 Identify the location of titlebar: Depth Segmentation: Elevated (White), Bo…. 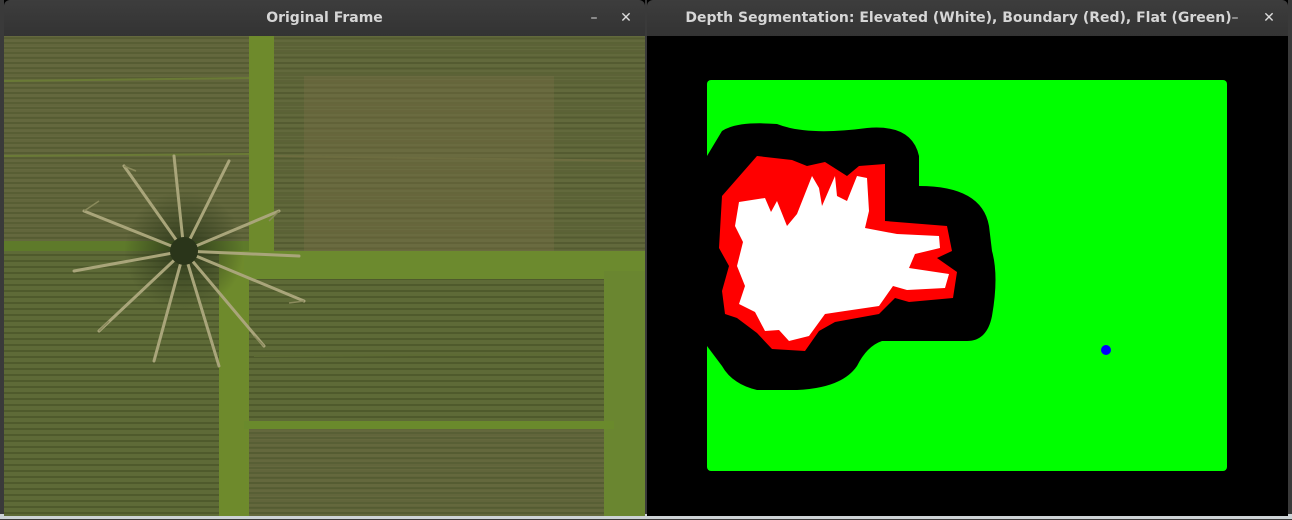
(967, 18).